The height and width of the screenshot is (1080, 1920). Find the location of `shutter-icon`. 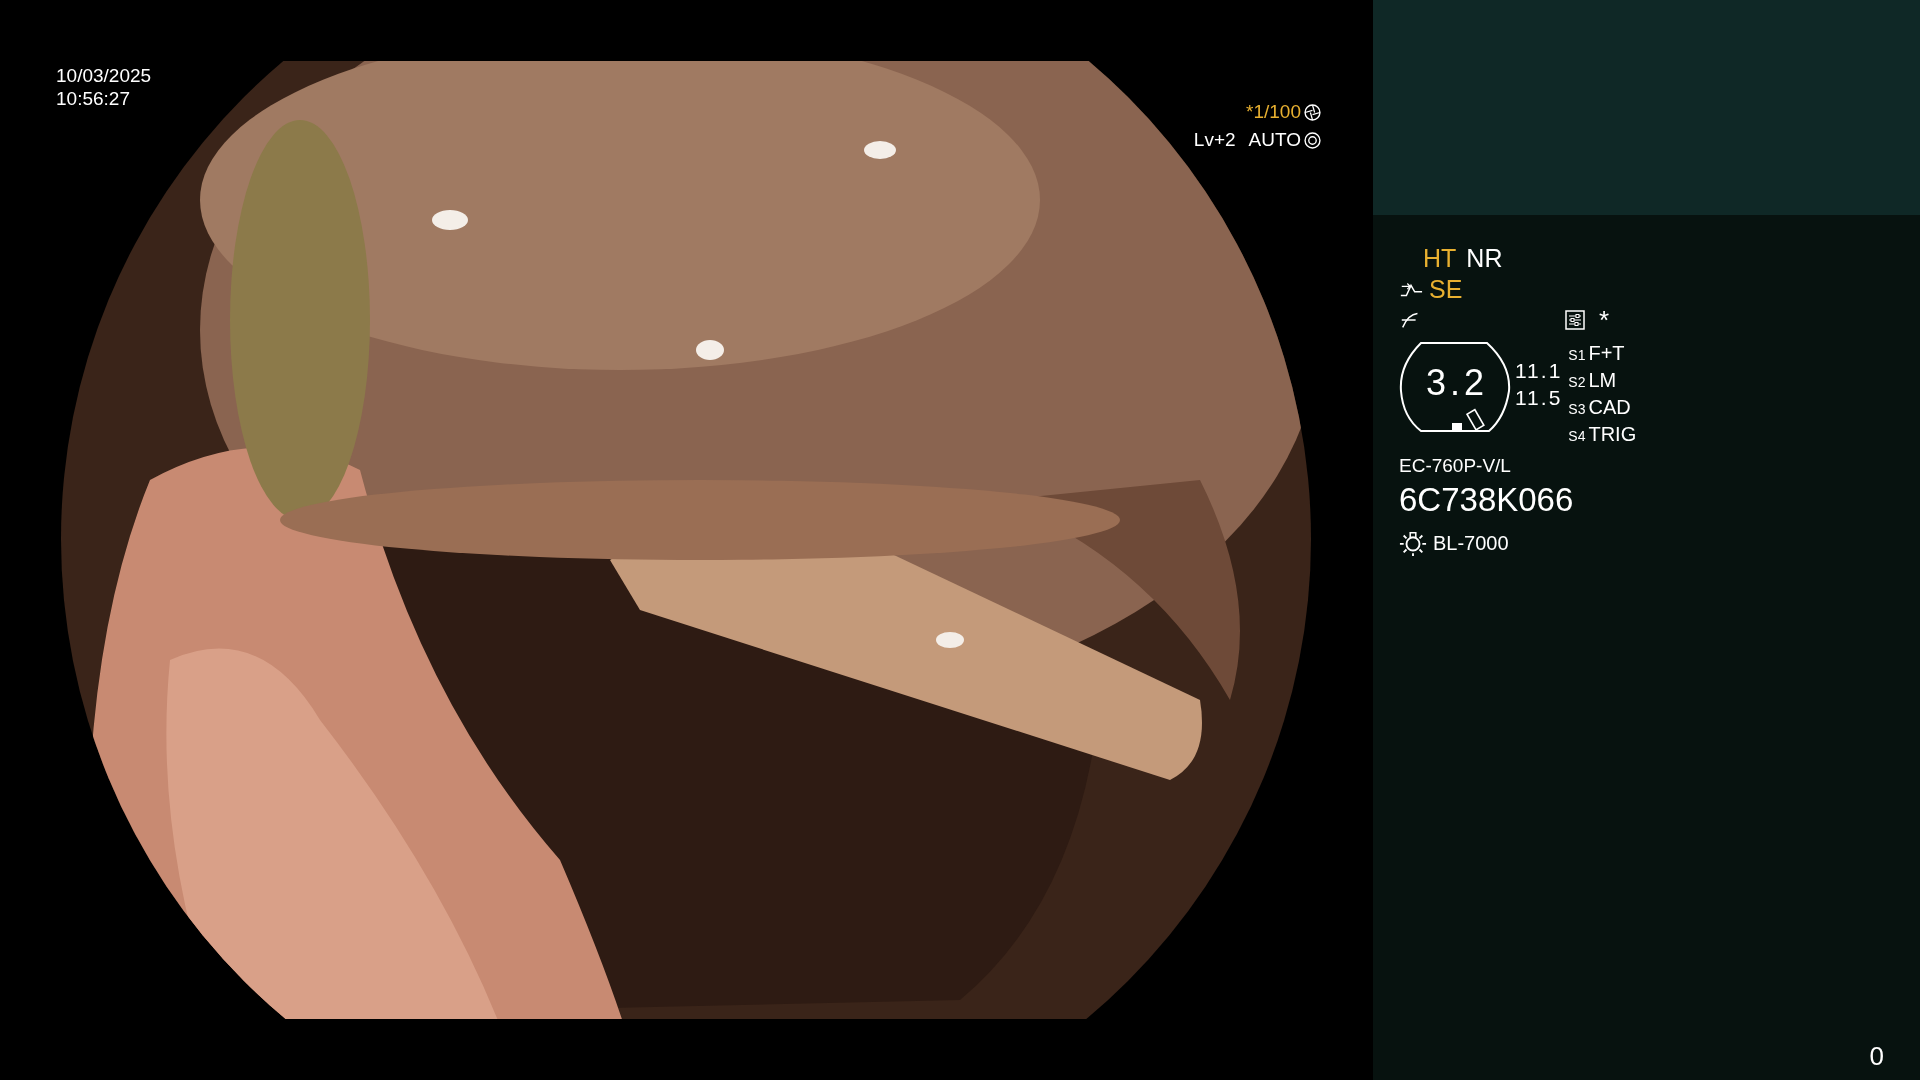

shutter-icon is located at coordinates (1312, 112).